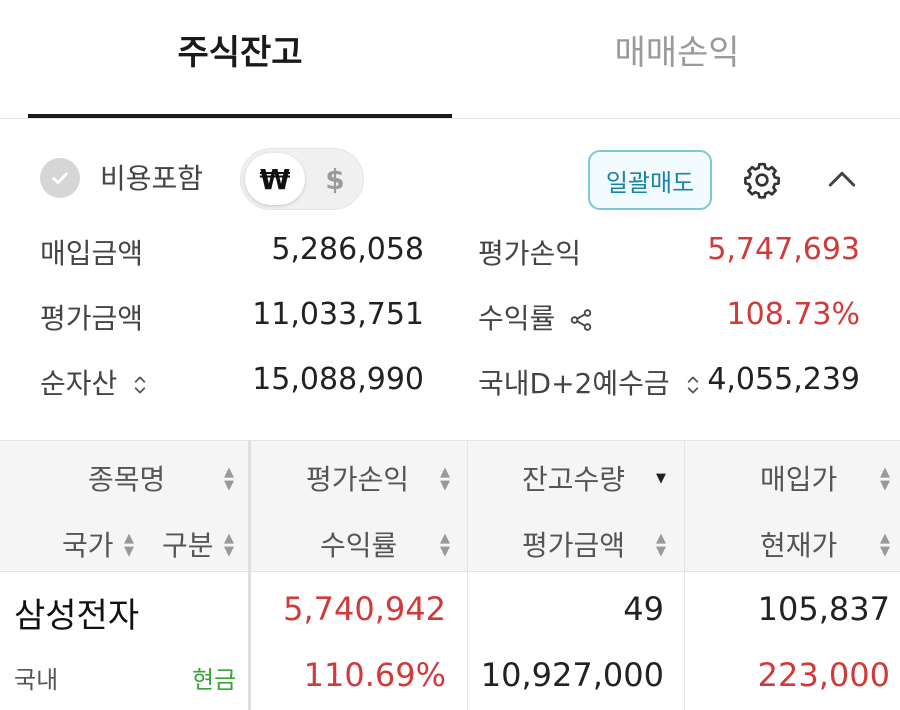 This screenshot has width=900, height=710. What do you see at coordinates (793, 314) in the screenshot?
I see `return-rate-value: 108.73%` at bounding box center [793, 314].